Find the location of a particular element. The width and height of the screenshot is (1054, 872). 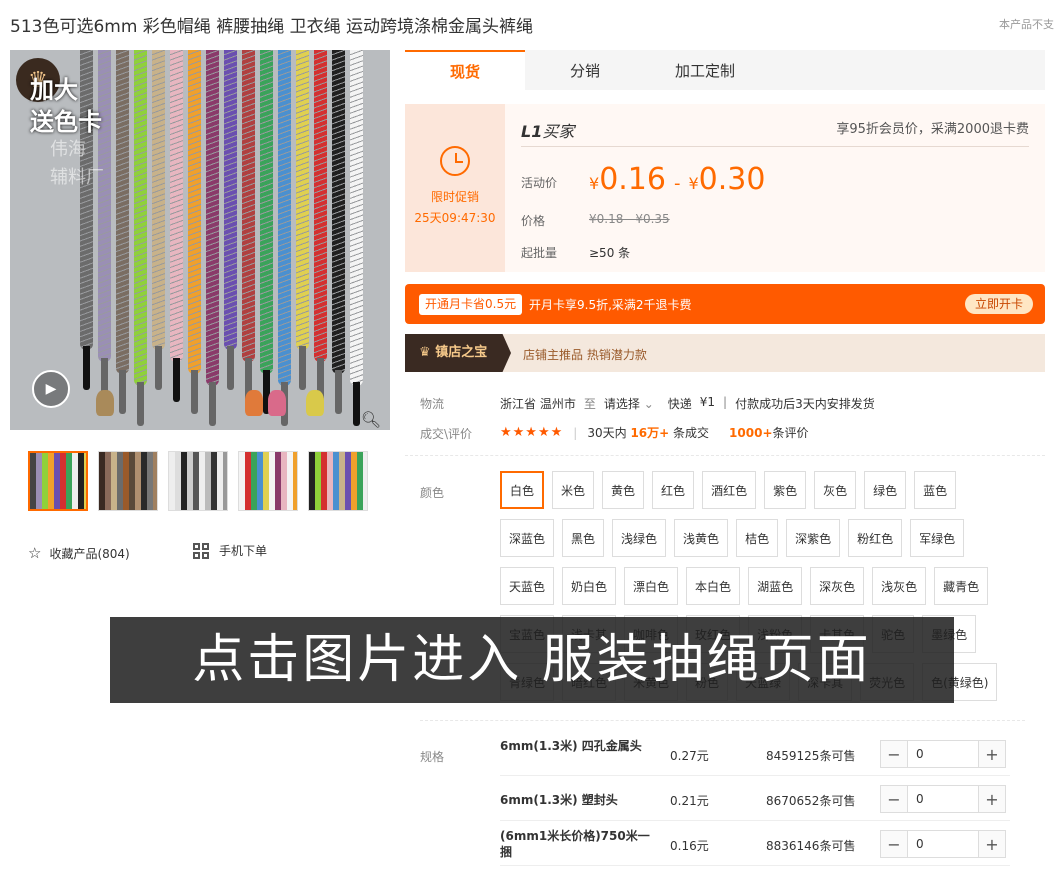

member-tip: 享95折会员价，采满2000退卡费 is located at coordinates (932, 129).